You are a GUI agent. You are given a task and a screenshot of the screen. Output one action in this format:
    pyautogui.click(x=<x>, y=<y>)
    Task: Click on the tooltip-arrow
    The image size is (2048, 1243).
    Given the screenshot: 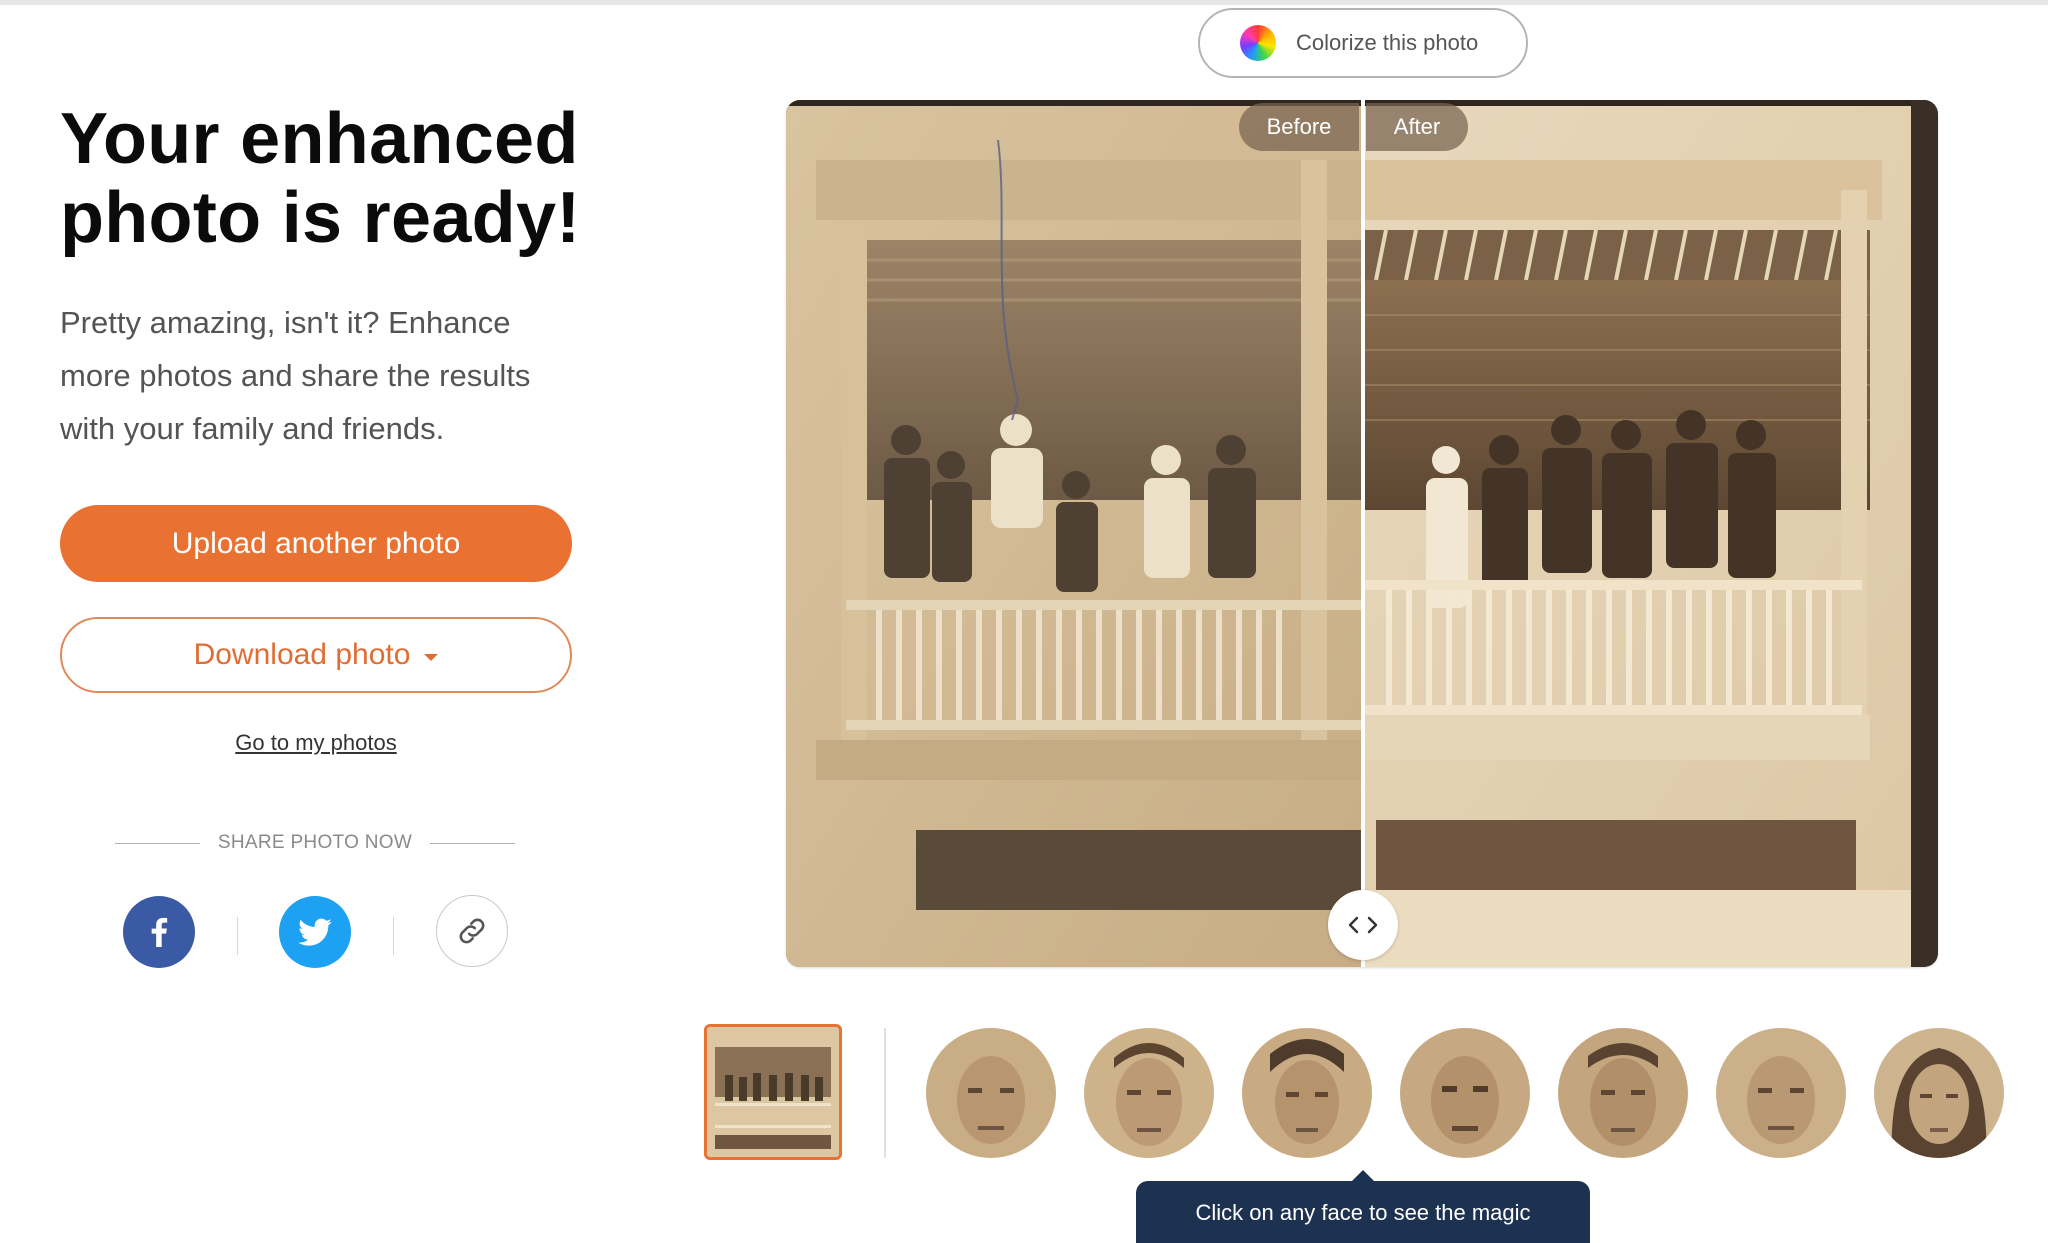 What is the action you would take?
    pyautogui.click(x=1363, y=1175)
    